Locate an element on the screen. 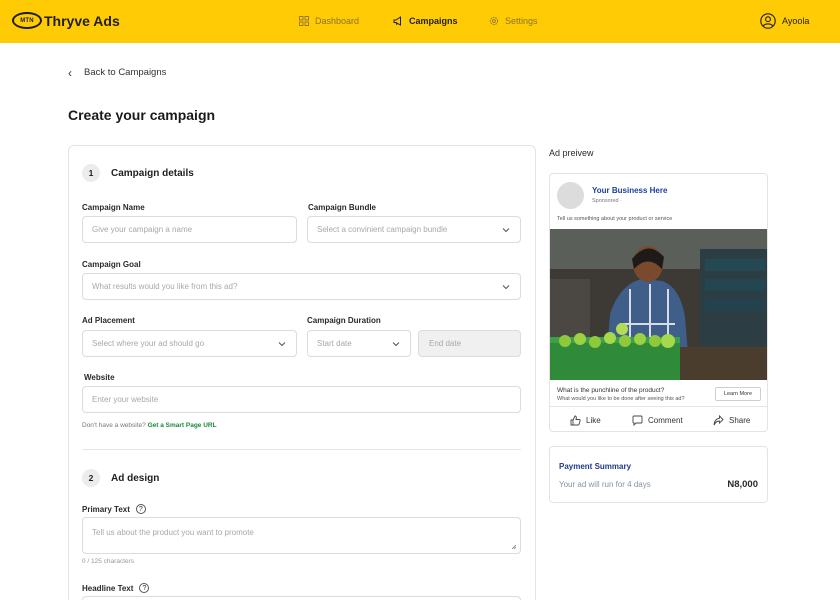  end-date-placeholder: End date is located at coordinates (445, 343).